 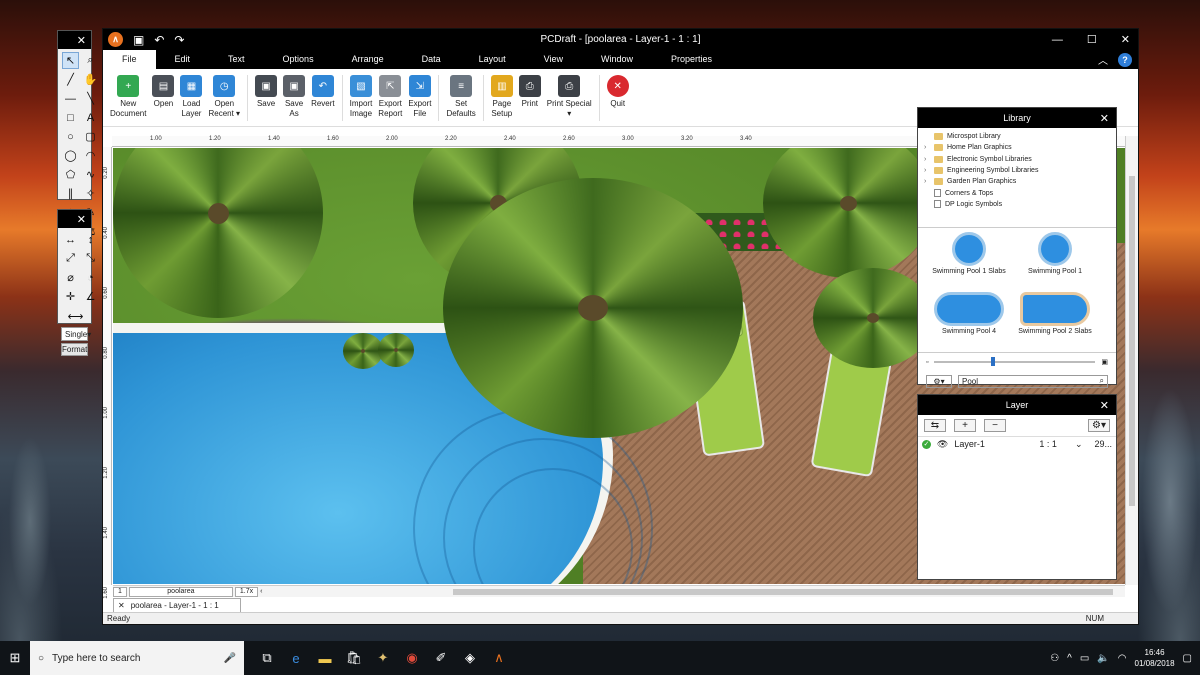 What do you see at coordinates (1054, 444) in the screenshot?
I see `layer-scale: 1` at bounding box center [1054, 444].